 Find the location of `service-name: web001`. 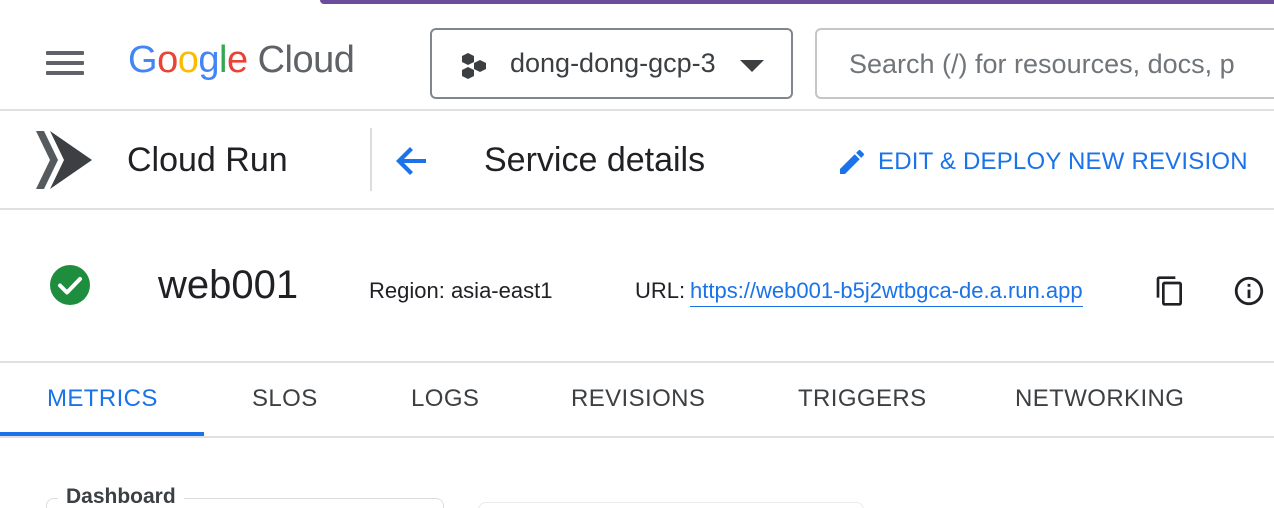

service-name: web001 is located at coordinates (228, 285).